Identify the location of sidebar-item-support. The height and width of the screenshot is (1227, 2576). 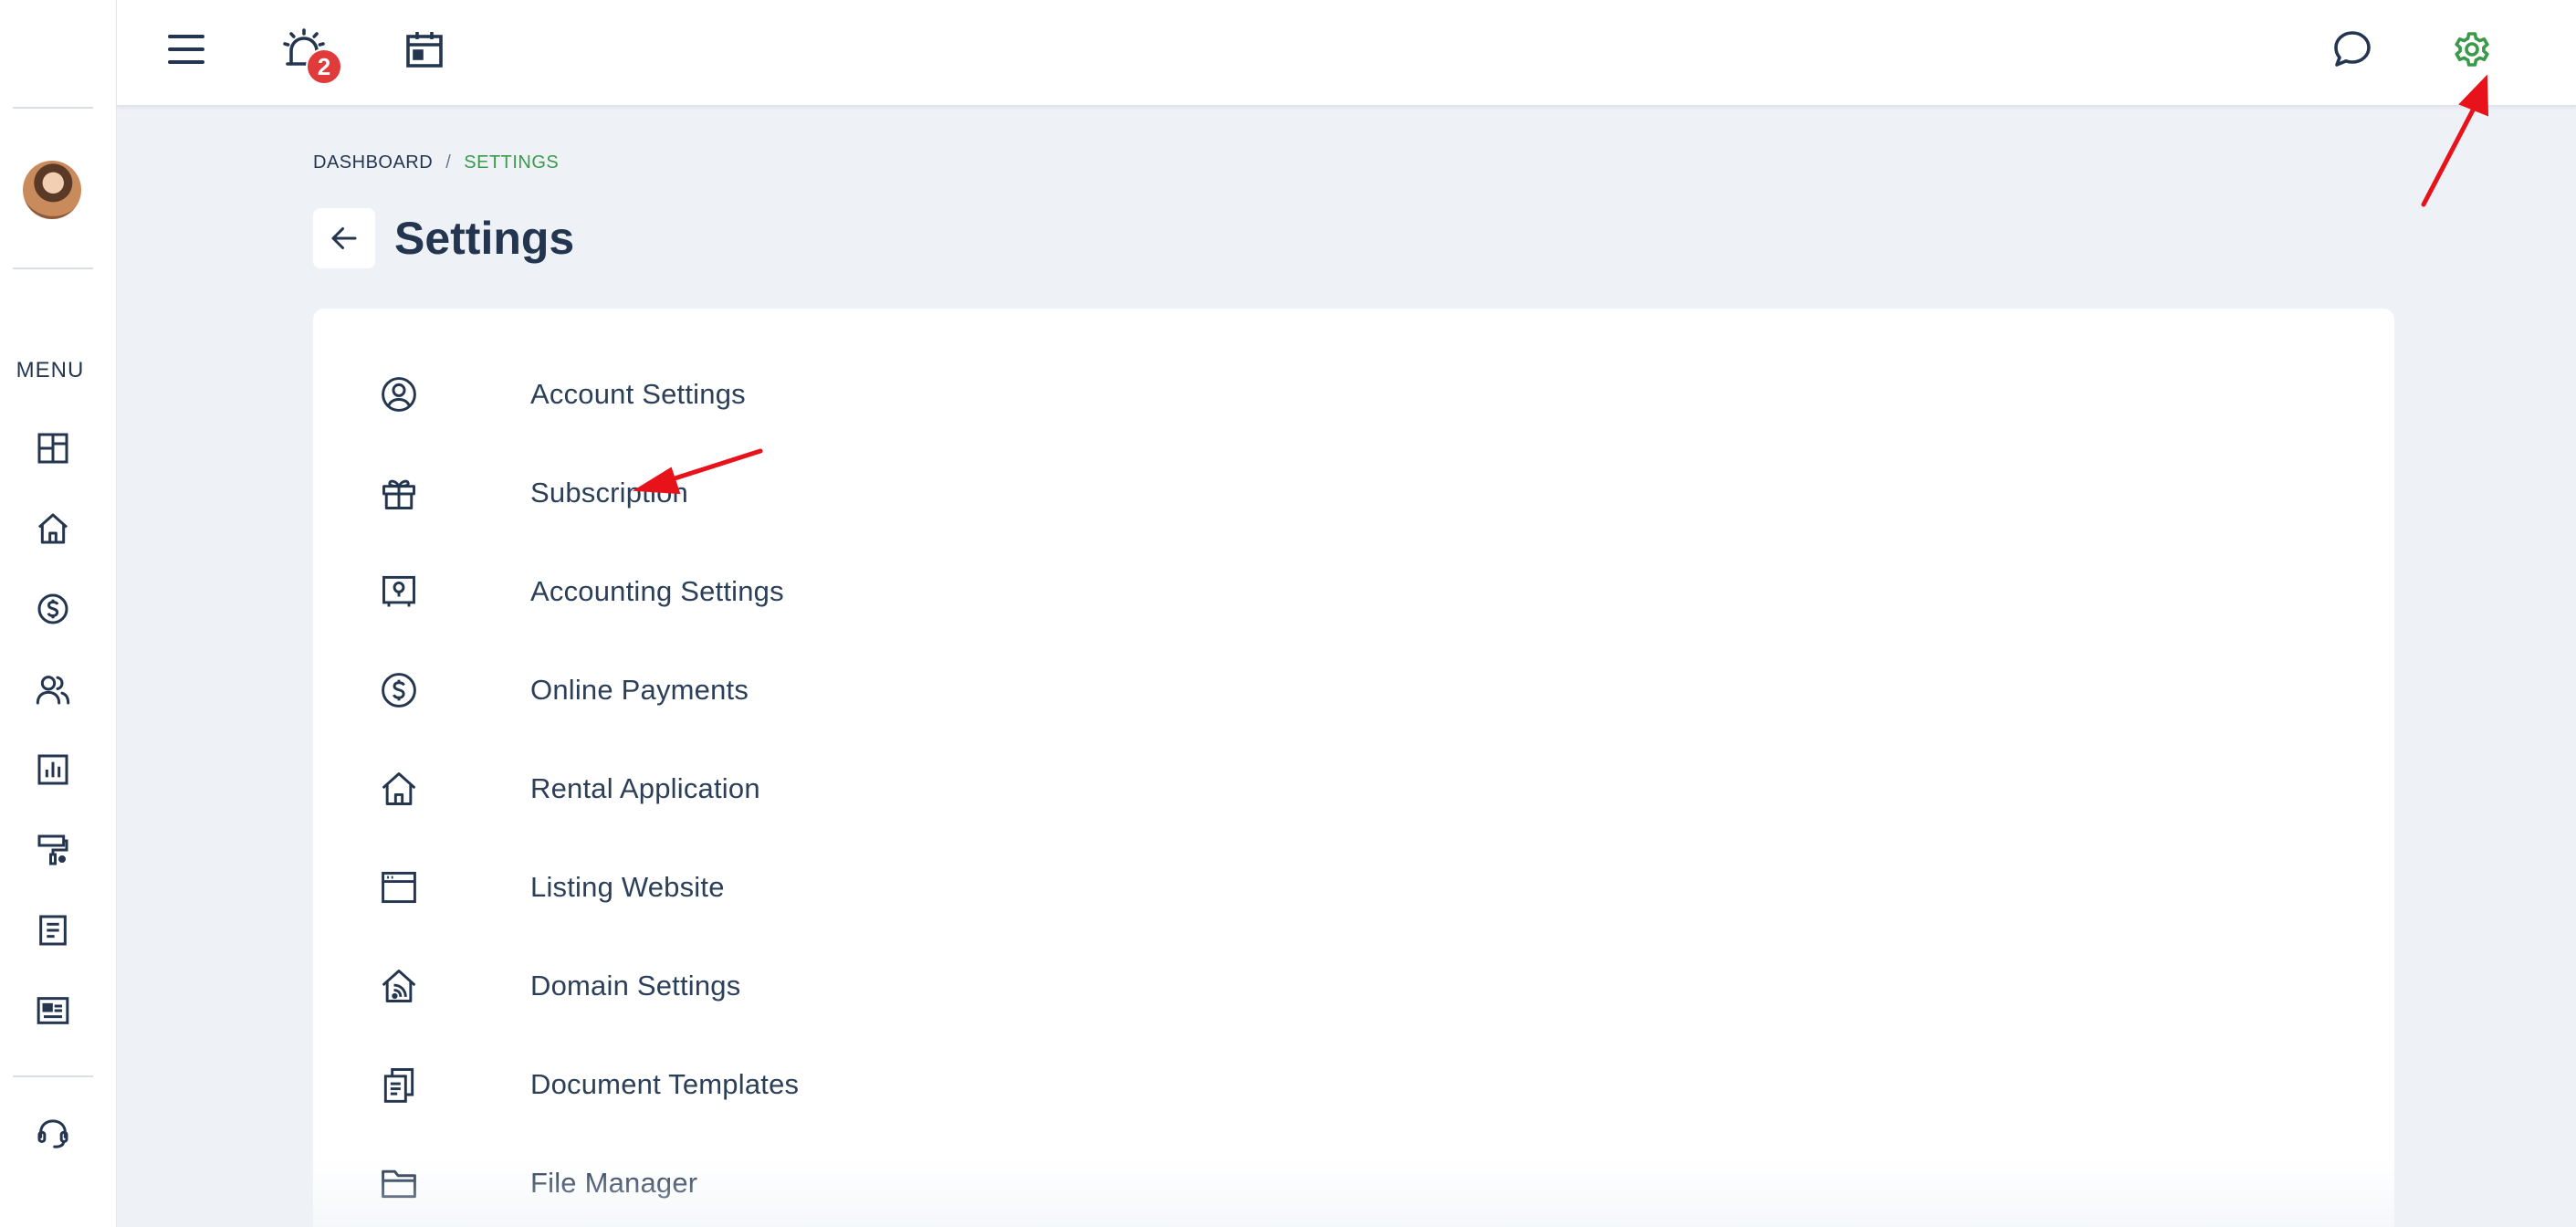
(53, 1134).